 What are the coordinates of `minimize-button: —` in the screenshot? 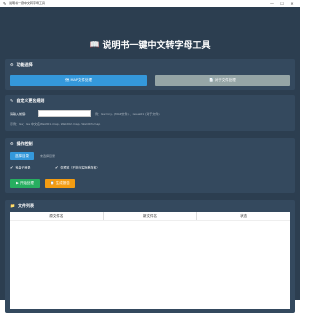 It's located at (272, 3).